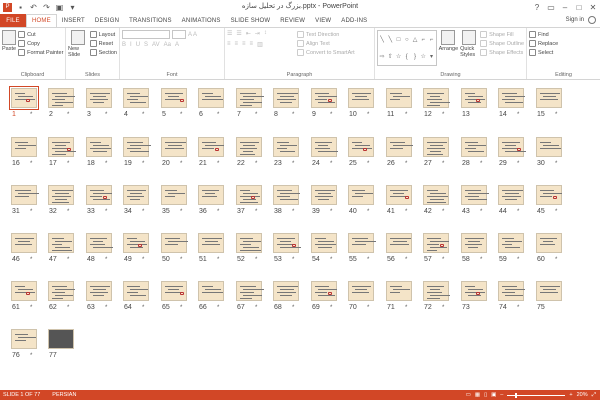 The height and width of the screenshot is (400, 600). What do you see at coordinates (594, 395) in the screenshot?
I see `fit-slide-icon: ⤢` at bounding box center [594, 395].